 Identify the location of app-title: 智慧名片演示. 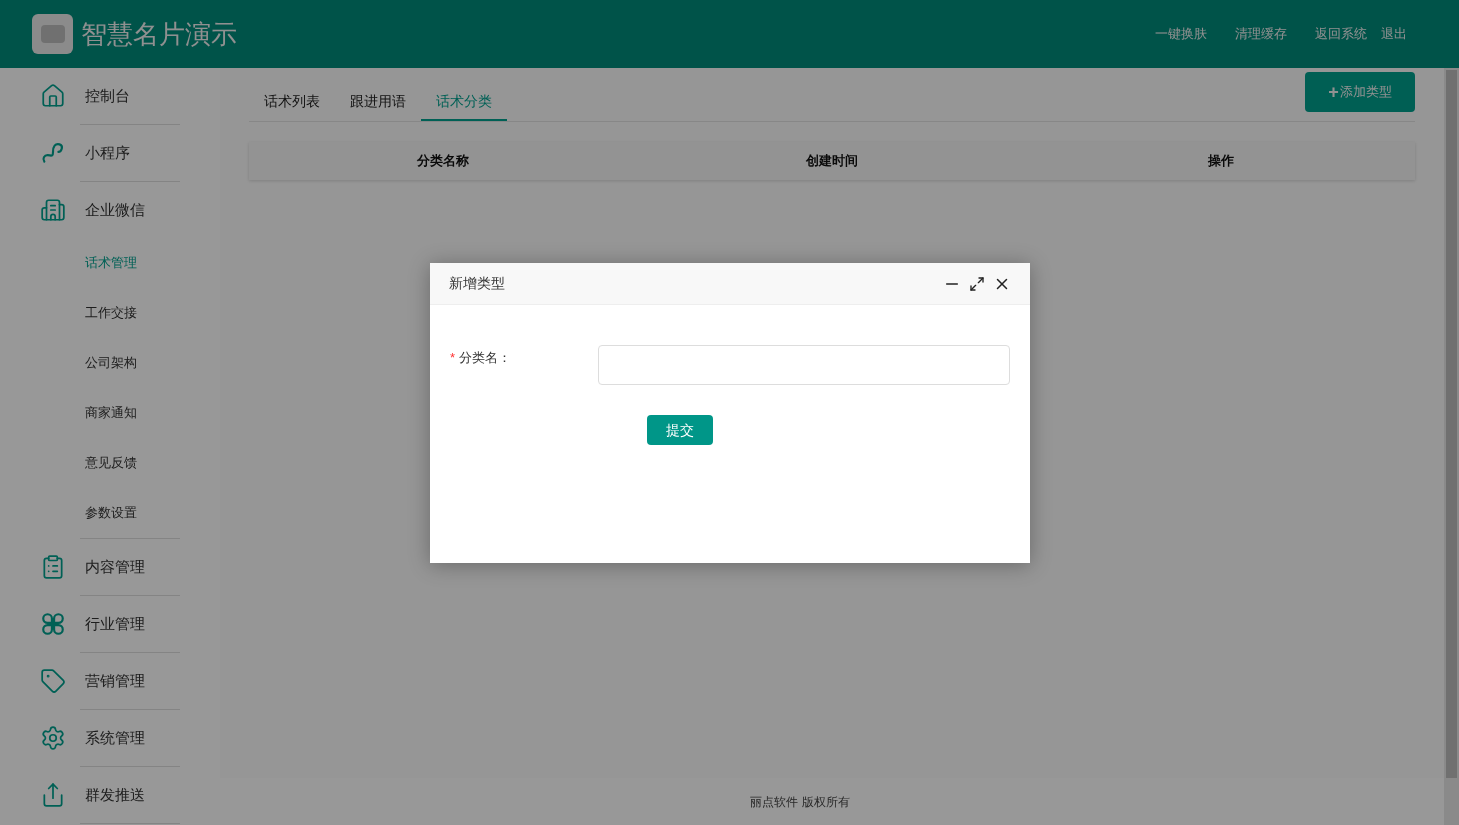
(159, 34).